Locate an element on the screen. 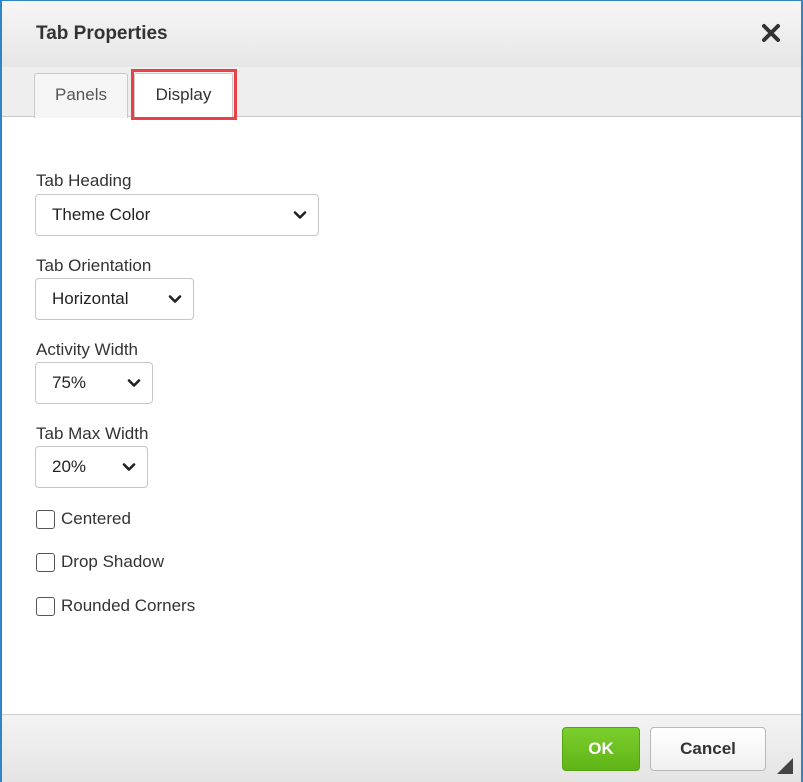  resize-grip-icon is located at coordinates (785, 766).